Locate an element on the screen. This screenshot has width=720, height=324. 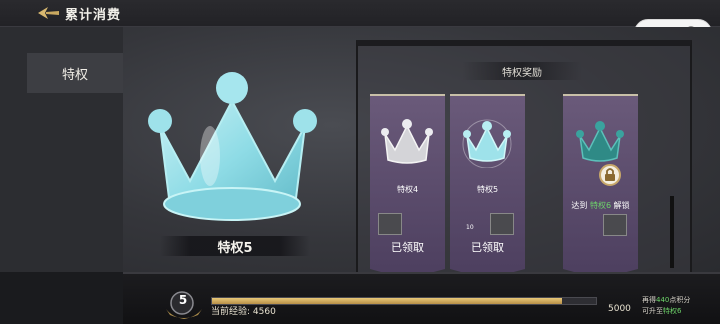
reward-count: 10 is located at coordinates (470, 227).